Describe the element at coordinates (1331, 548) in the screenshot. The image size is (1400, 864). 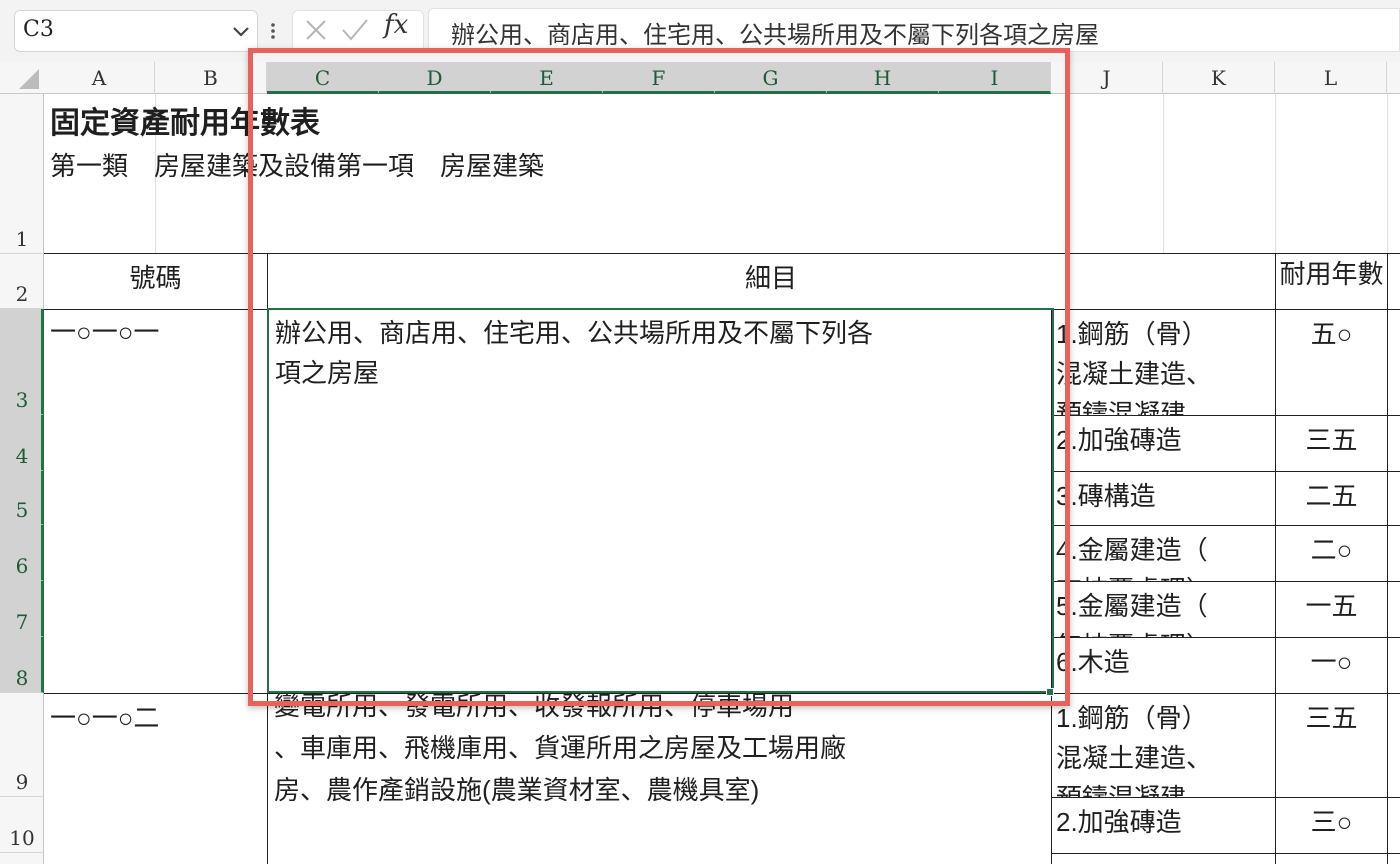
I see `years-cell: 二○` at that location.